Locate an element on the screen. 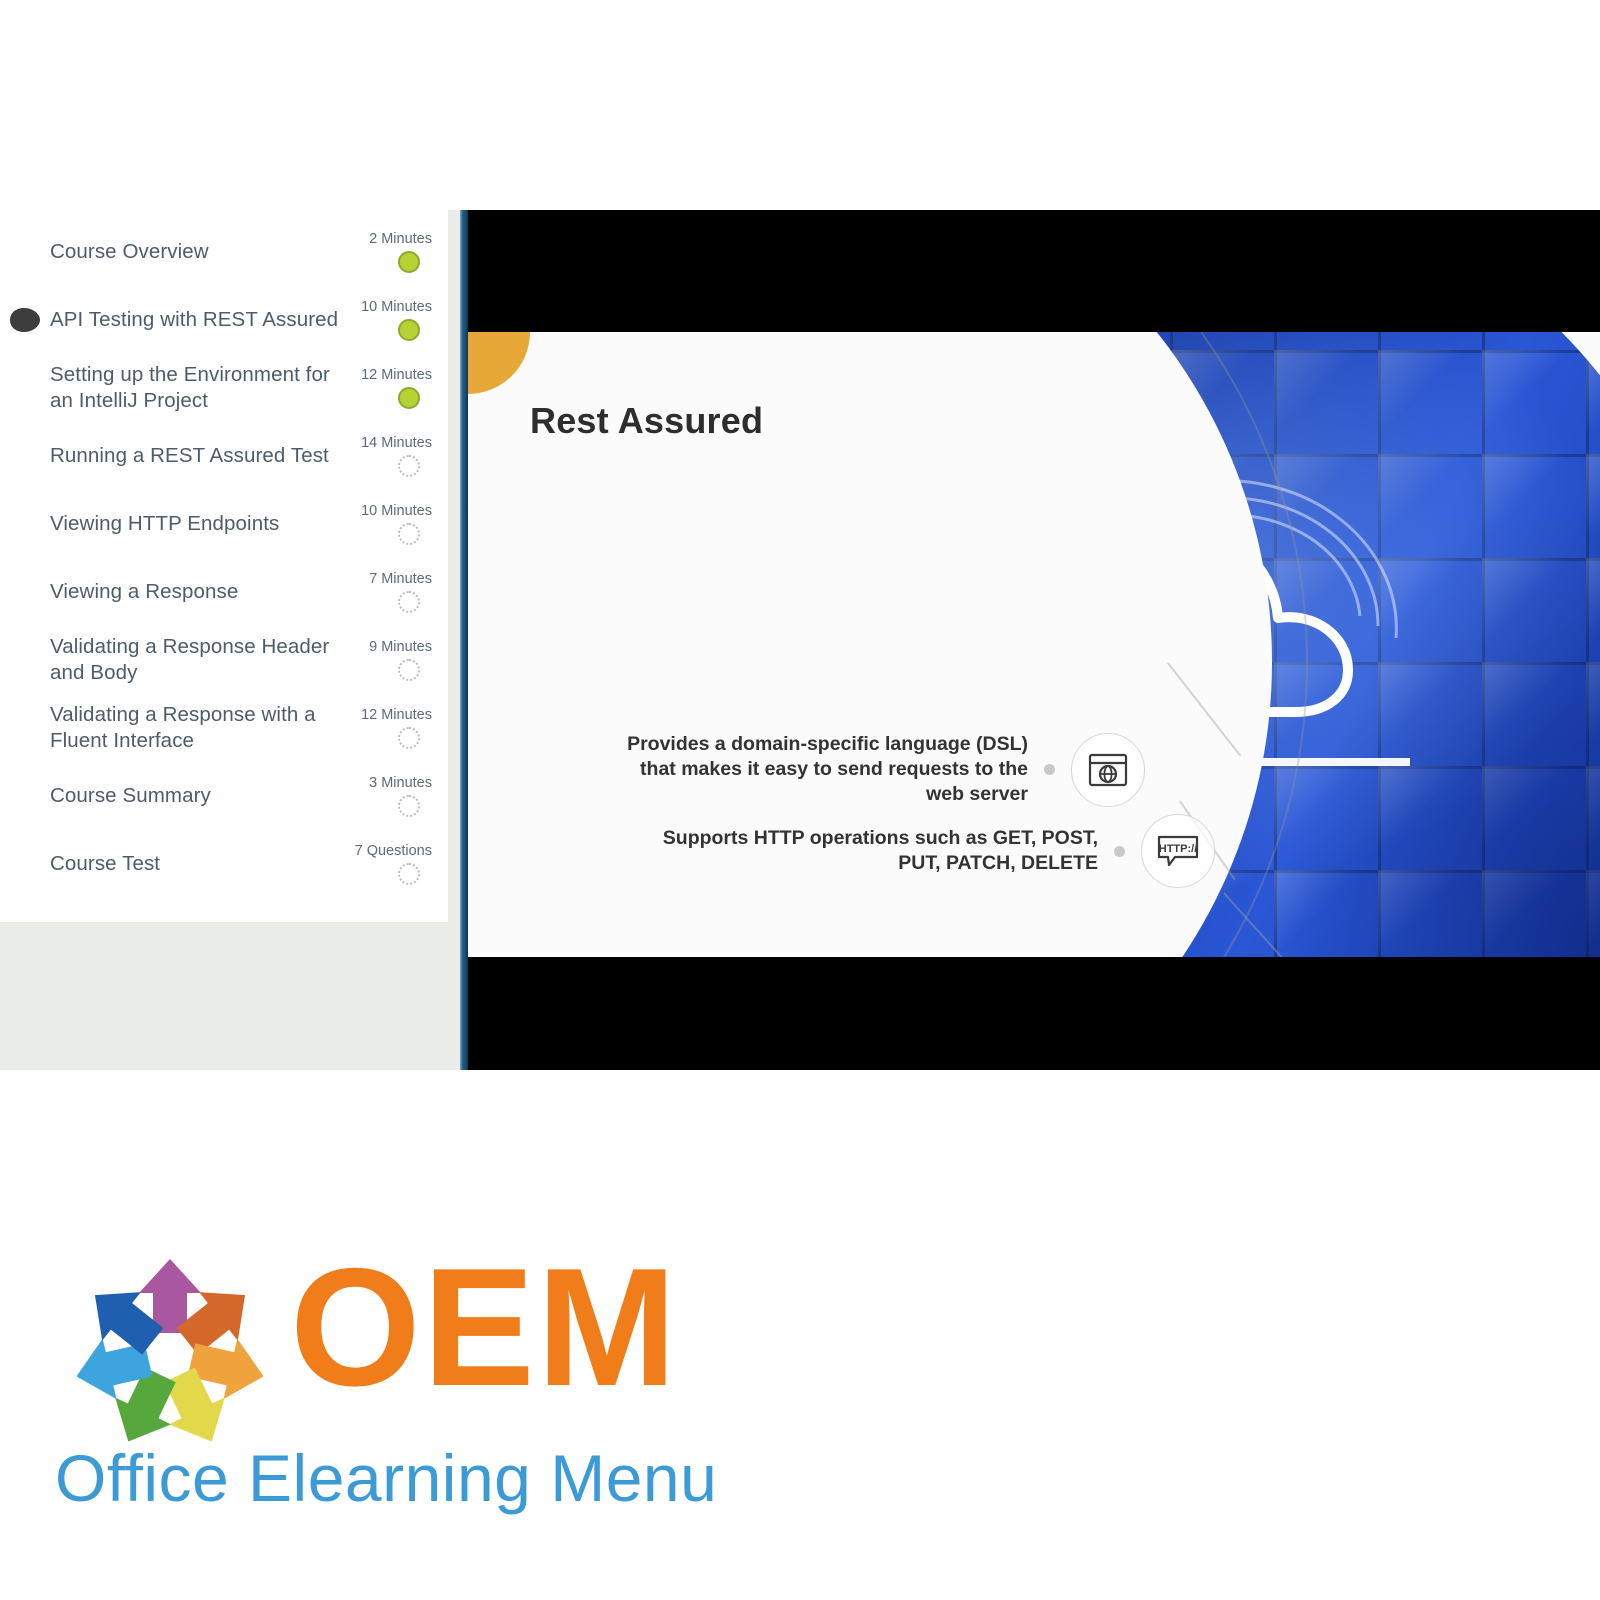 This screenshot has width=1600, height=1600. outline-item-duration: 14 Minutes is located at coordinates (396, 443).